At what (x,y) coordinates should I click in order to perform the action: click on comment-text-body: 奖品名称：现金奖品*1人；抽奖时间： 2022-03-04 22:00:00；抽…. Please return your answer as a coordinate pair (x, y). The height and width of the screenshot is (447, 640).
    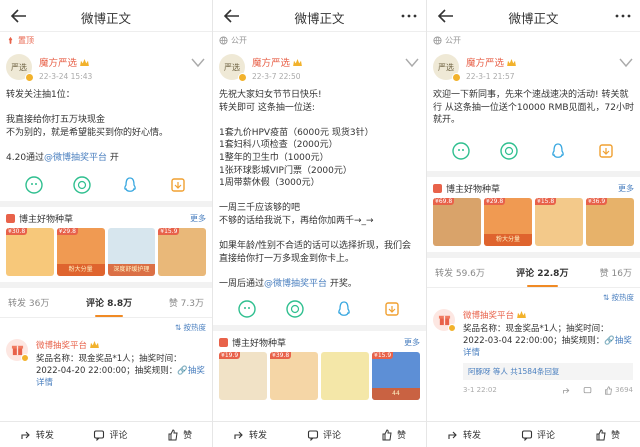
    Looking at the image, I should click on (536, 334).